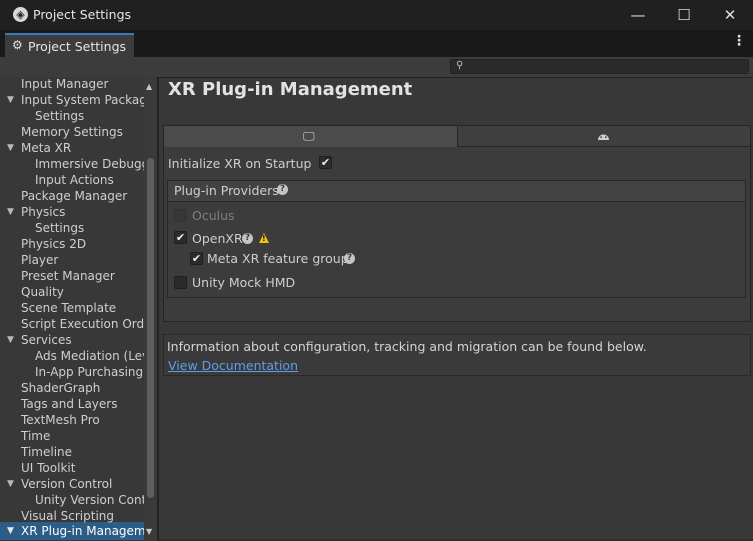 This screenshot has height=541, width=753. I want to click on sidebar-item-ui-toolkit: UI Toolkit, so click(48, 468).